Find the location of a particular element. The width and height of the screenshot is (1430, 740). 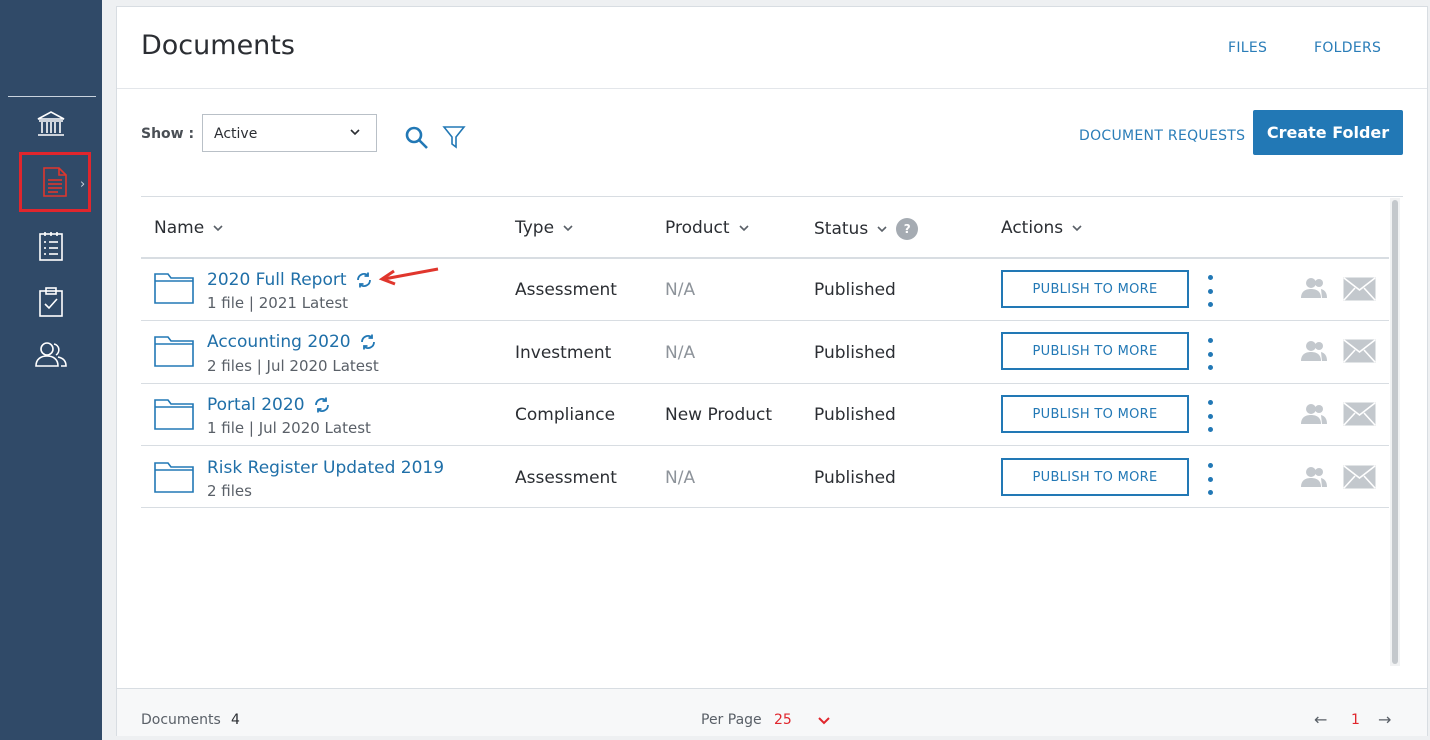

documents-count: 4 is located at coordinates (235, 720).